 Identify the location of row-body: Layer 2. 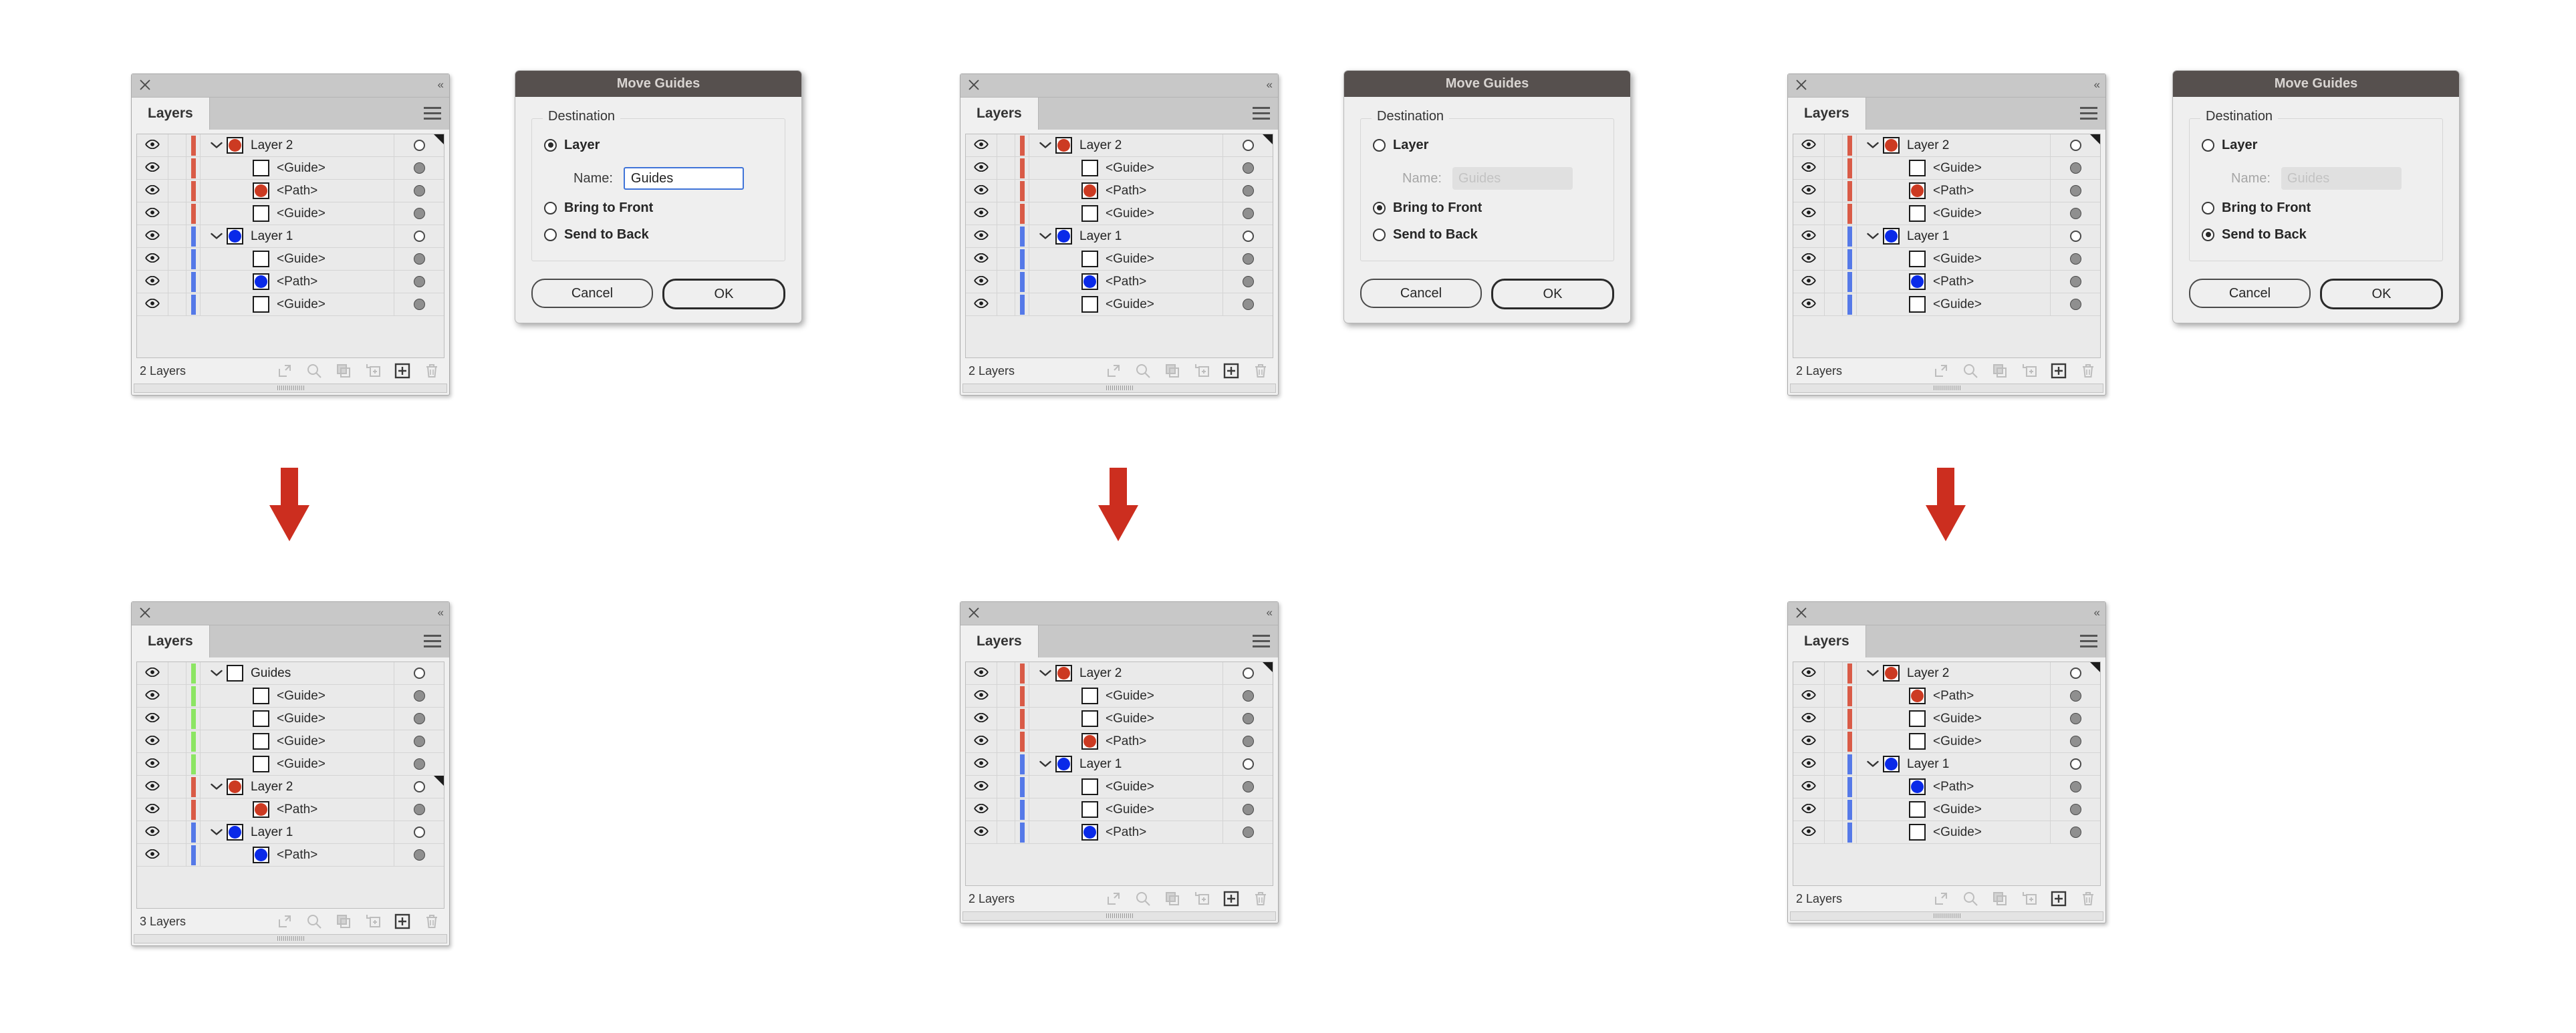
(1125, 145).